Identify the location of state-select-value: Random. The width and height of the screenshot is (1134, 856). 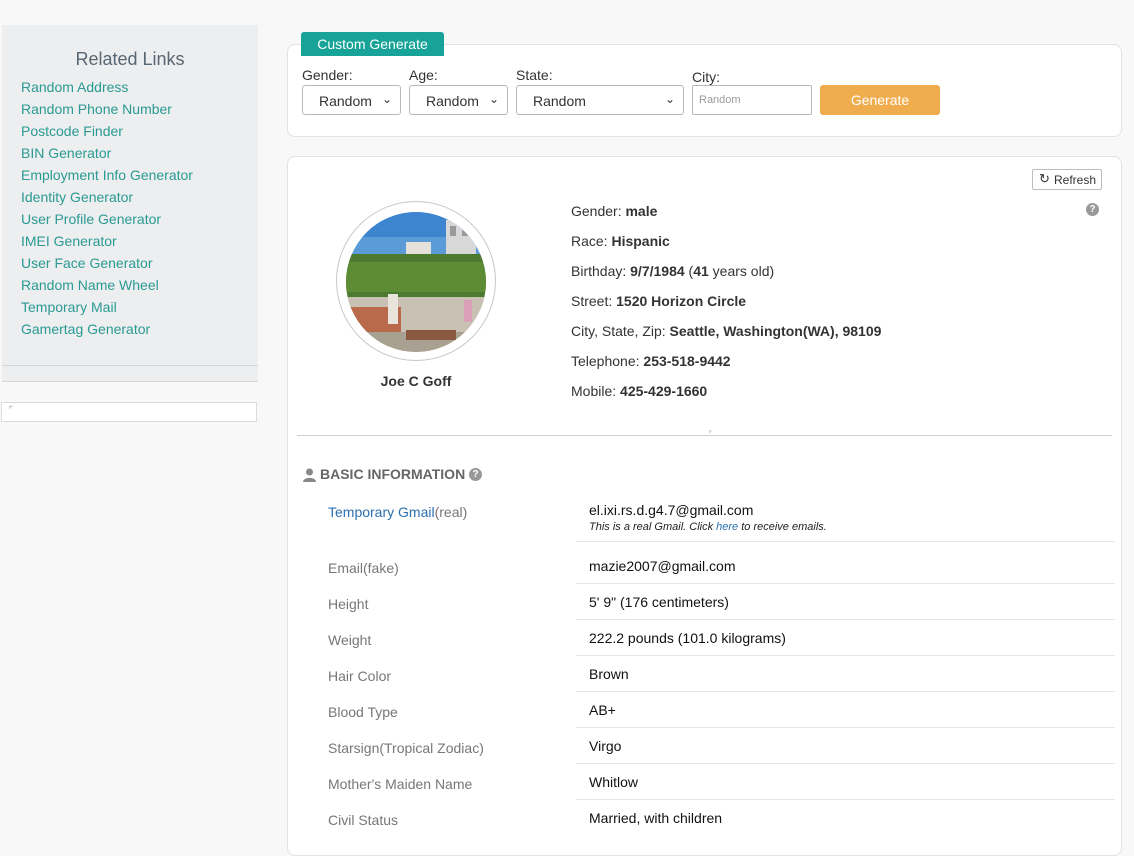
(559, 101).